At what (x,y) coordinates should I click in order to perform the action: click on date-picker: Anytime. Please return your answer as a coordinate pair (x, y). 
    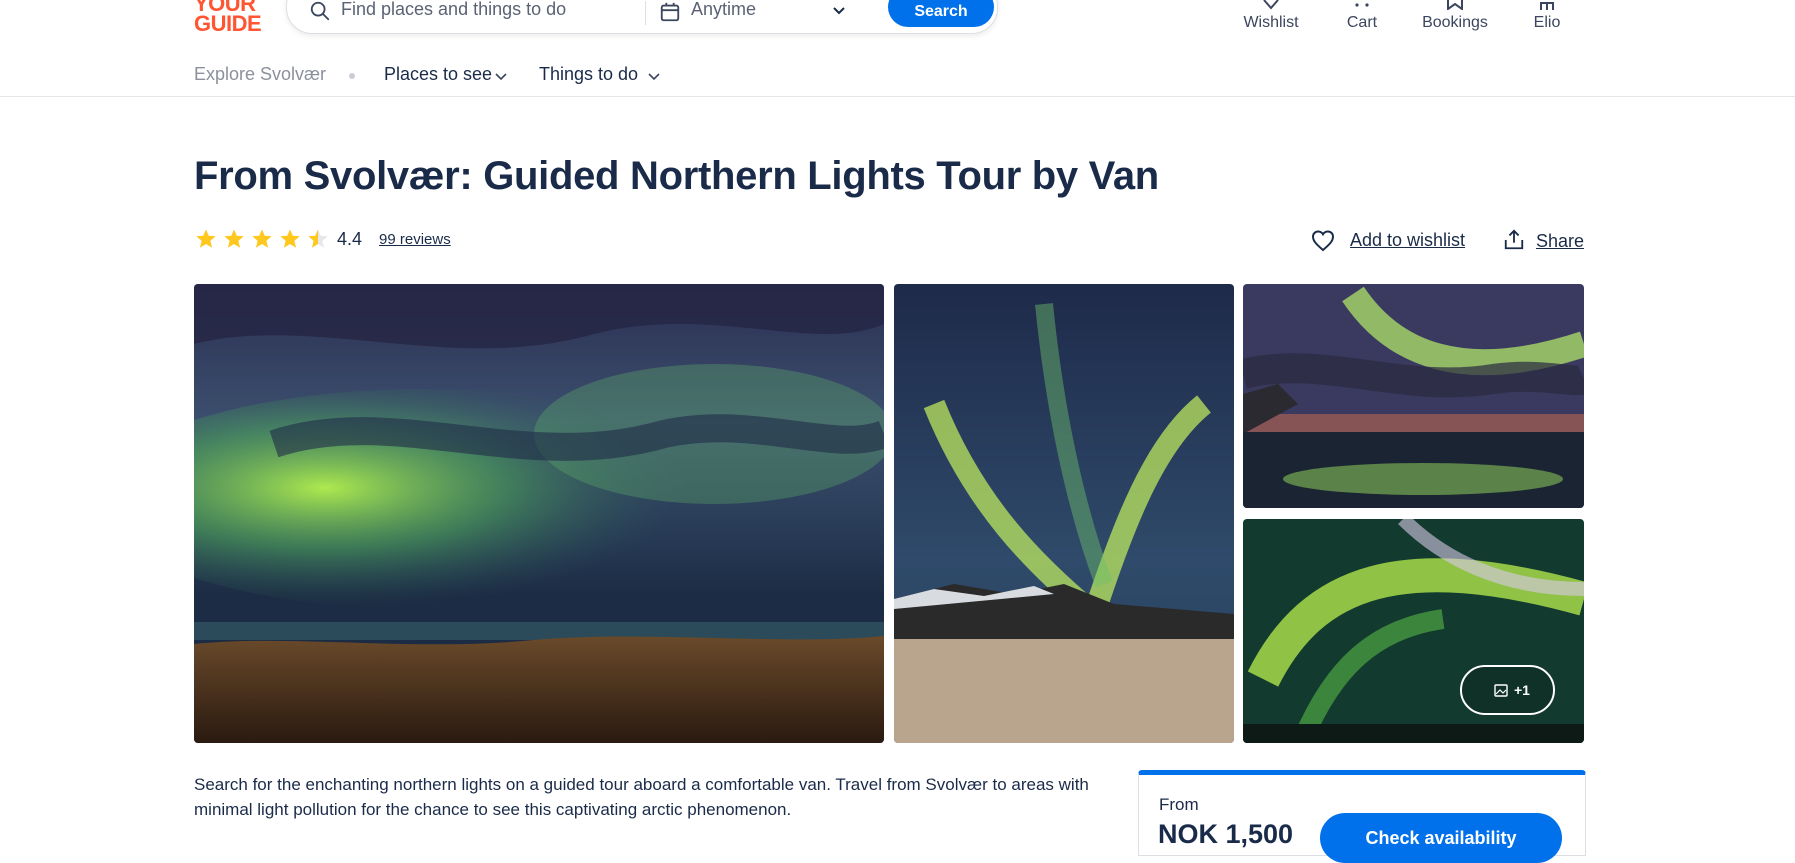
    Looking at the image, I should click on (723, 10).